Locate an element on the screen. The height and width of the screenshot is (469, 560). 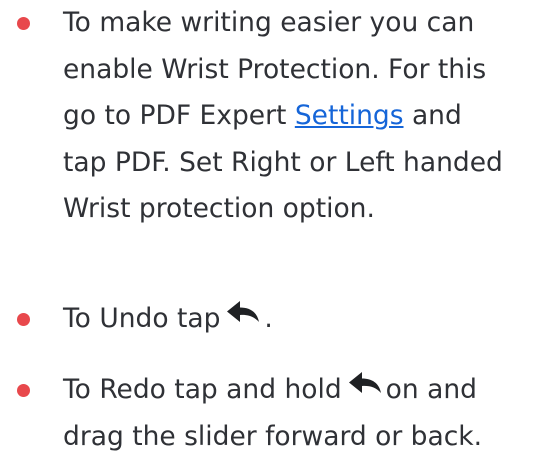
item-text: go to PDF Expert is located at coordinates (179, 115).